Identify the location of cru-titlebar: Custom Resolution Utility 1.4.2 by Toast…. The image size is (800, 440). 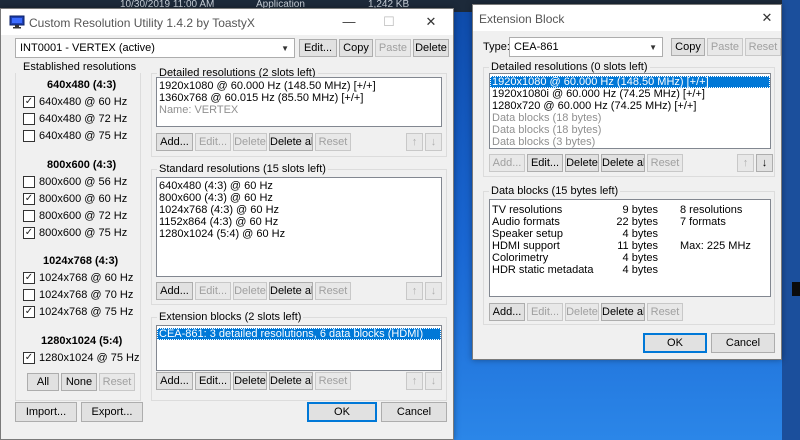
(227, 22).